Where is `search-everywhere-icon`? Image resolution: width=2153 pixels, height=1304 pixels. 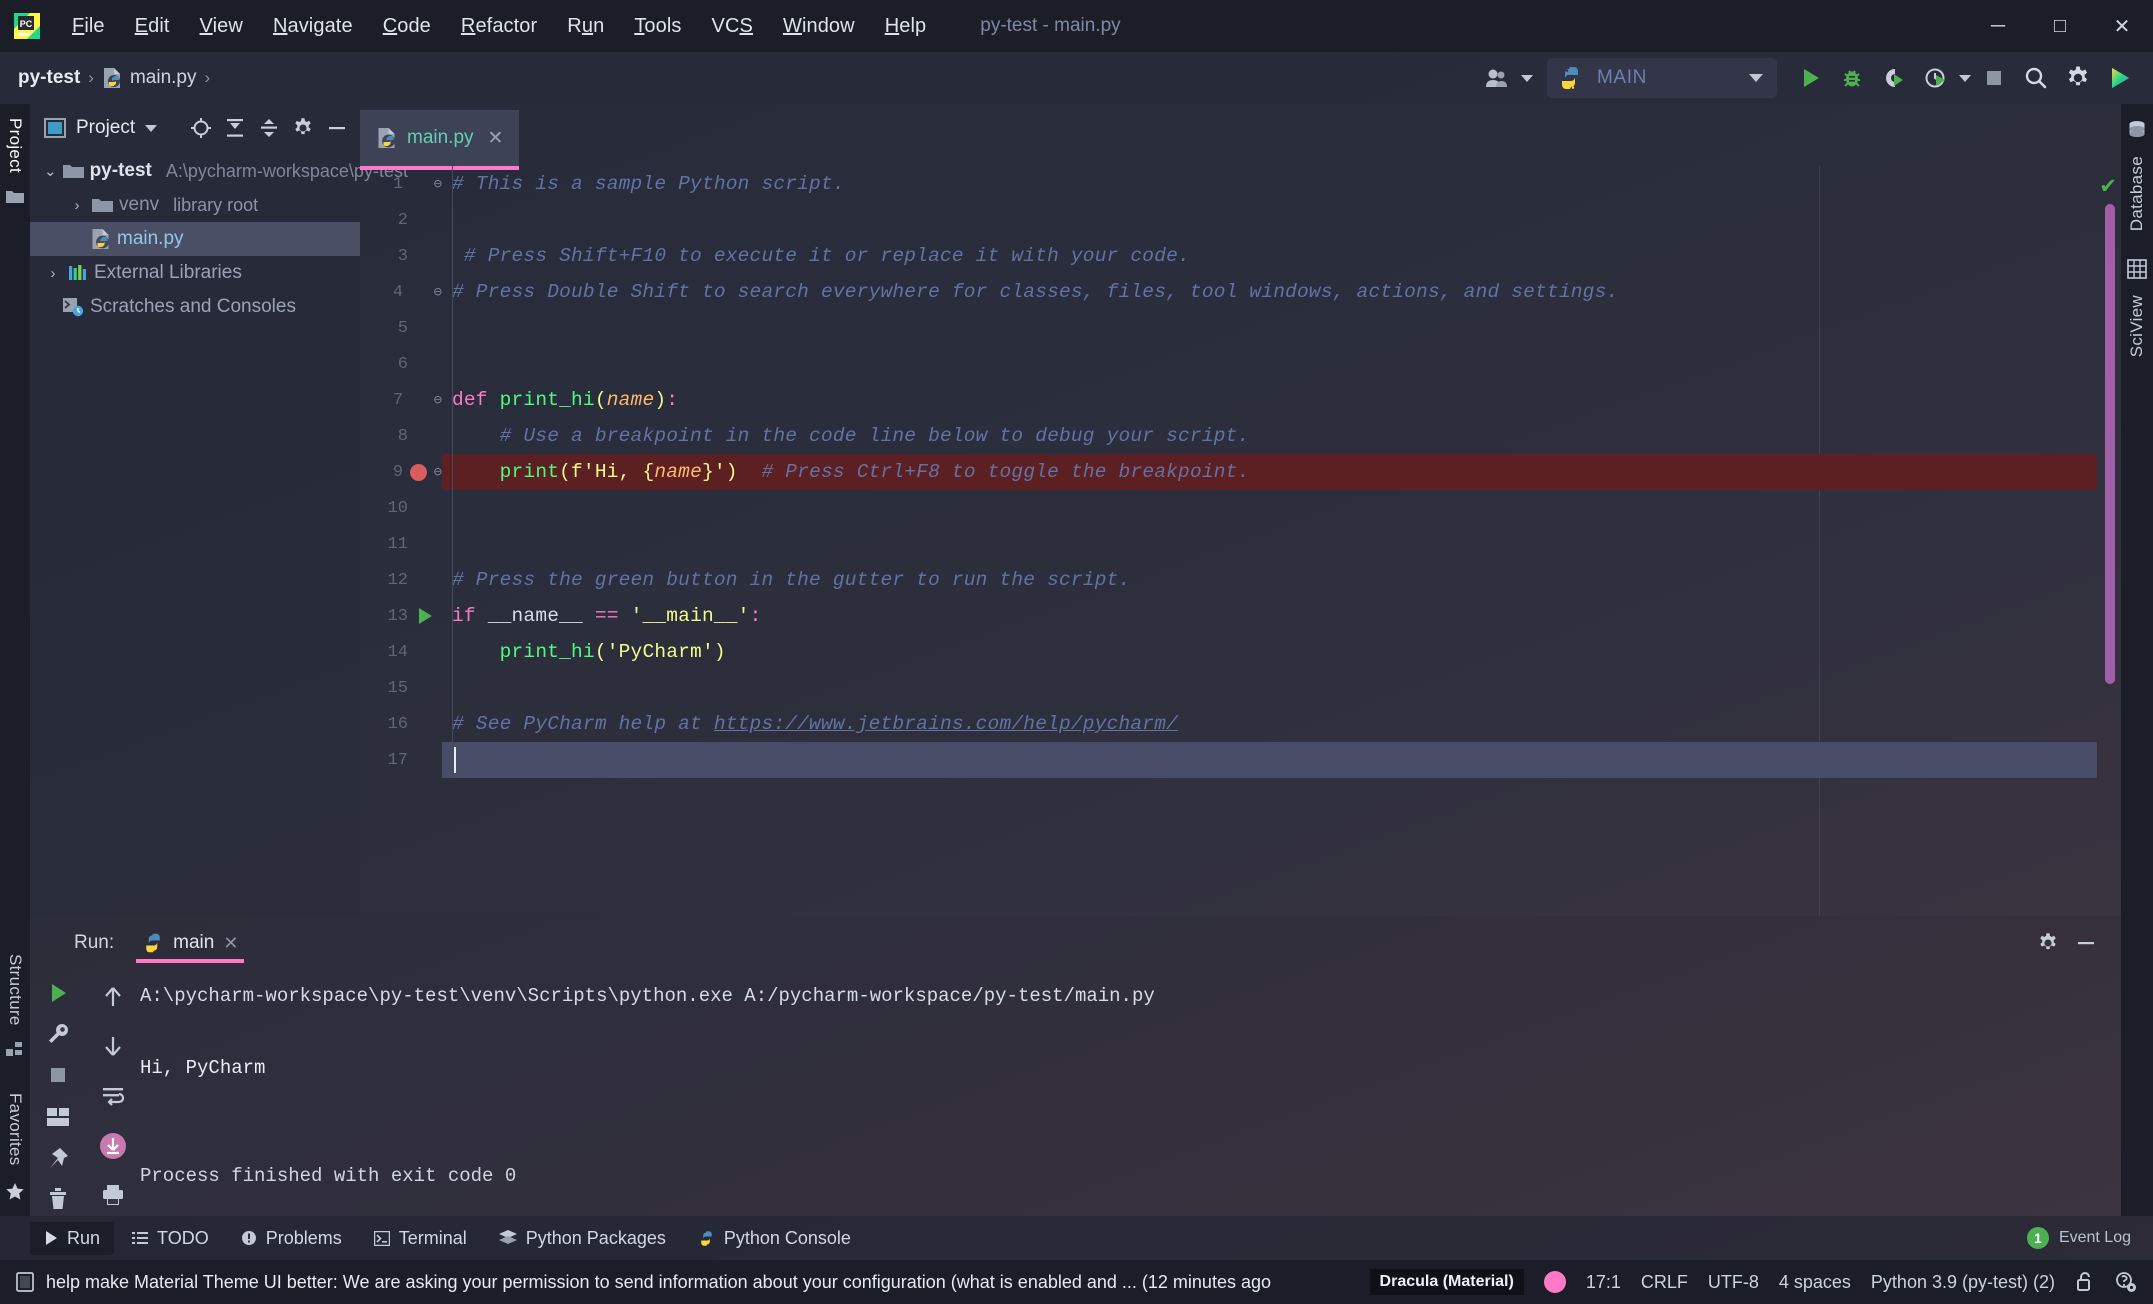
search-everywhere-icon is located at coordinates (2036, 78).